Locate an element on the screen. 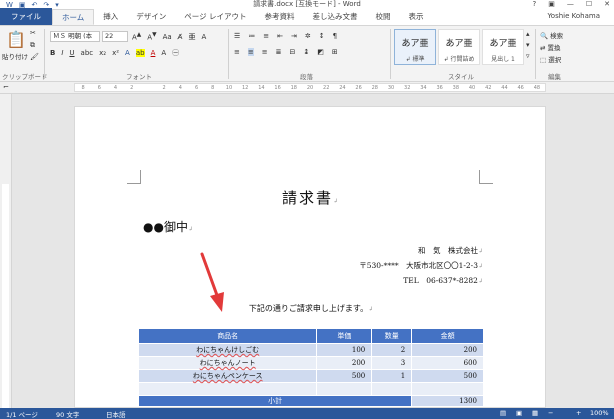  underline-icon: U is located at coordinates (71, 53).